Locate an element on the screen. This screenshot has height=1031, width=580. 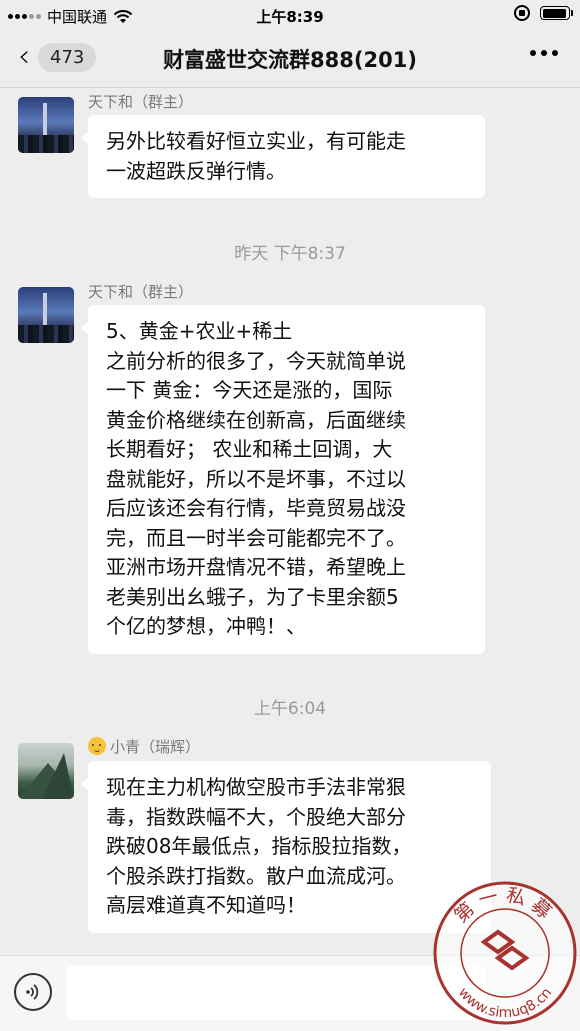
sender-name: 小青（瑞辉） is located at coordinates (144, 746).